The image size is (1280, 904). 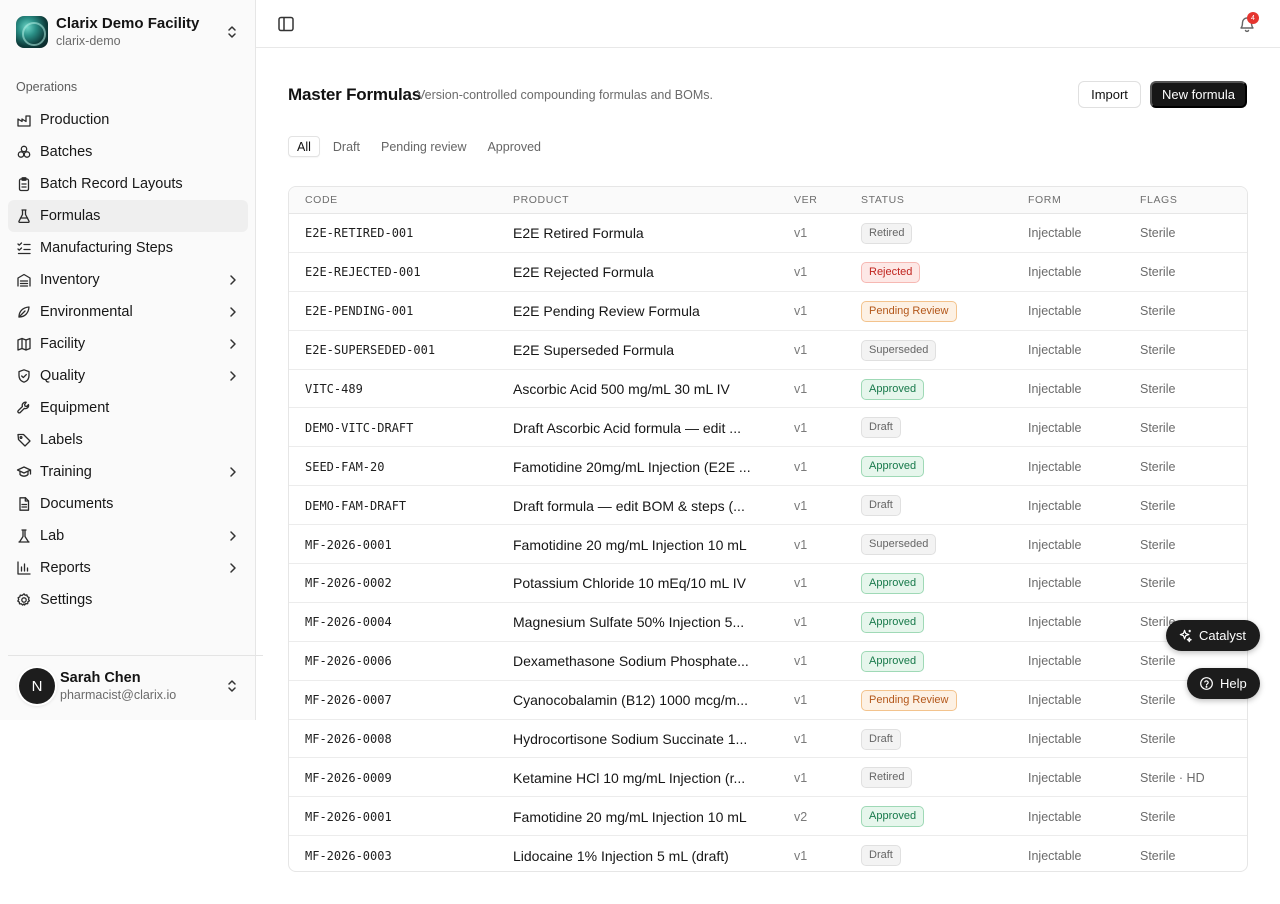 What do you see at coordinates (128, 472) in the screenshot?
I see `sidebar-item-training: Training` at bounding box center [128, 472].